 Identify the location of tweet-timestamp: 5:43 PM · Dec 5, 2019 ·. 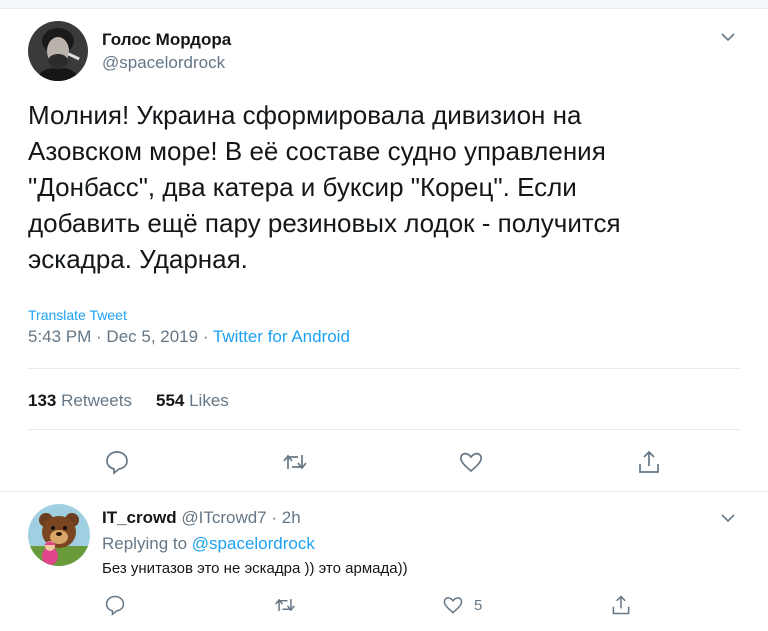
(120, 336).